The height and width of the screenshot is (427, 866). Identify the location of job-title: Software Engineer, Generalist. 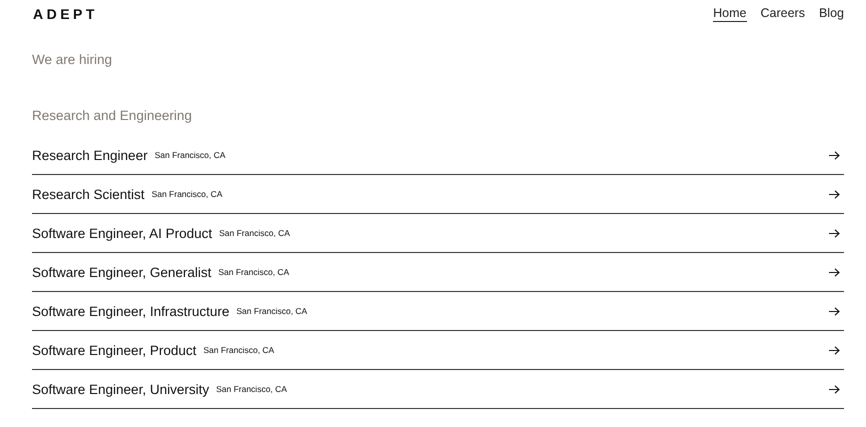
(122, 272).